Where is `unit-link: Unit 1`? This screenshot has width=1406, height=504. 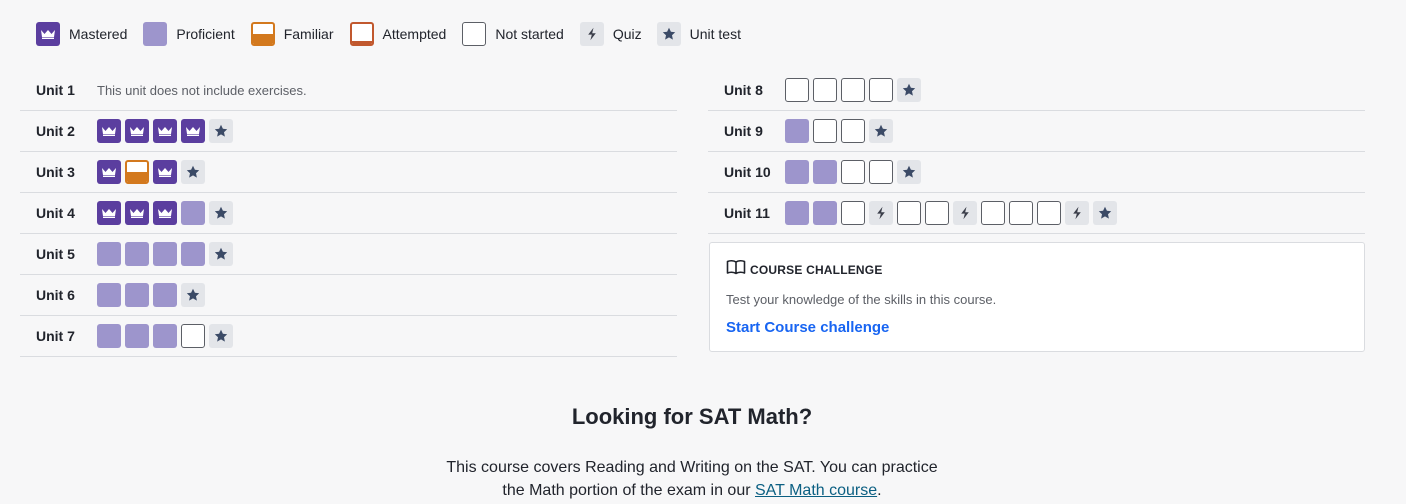 unit-link: Unit 1 is located at coordinates (66, 90).